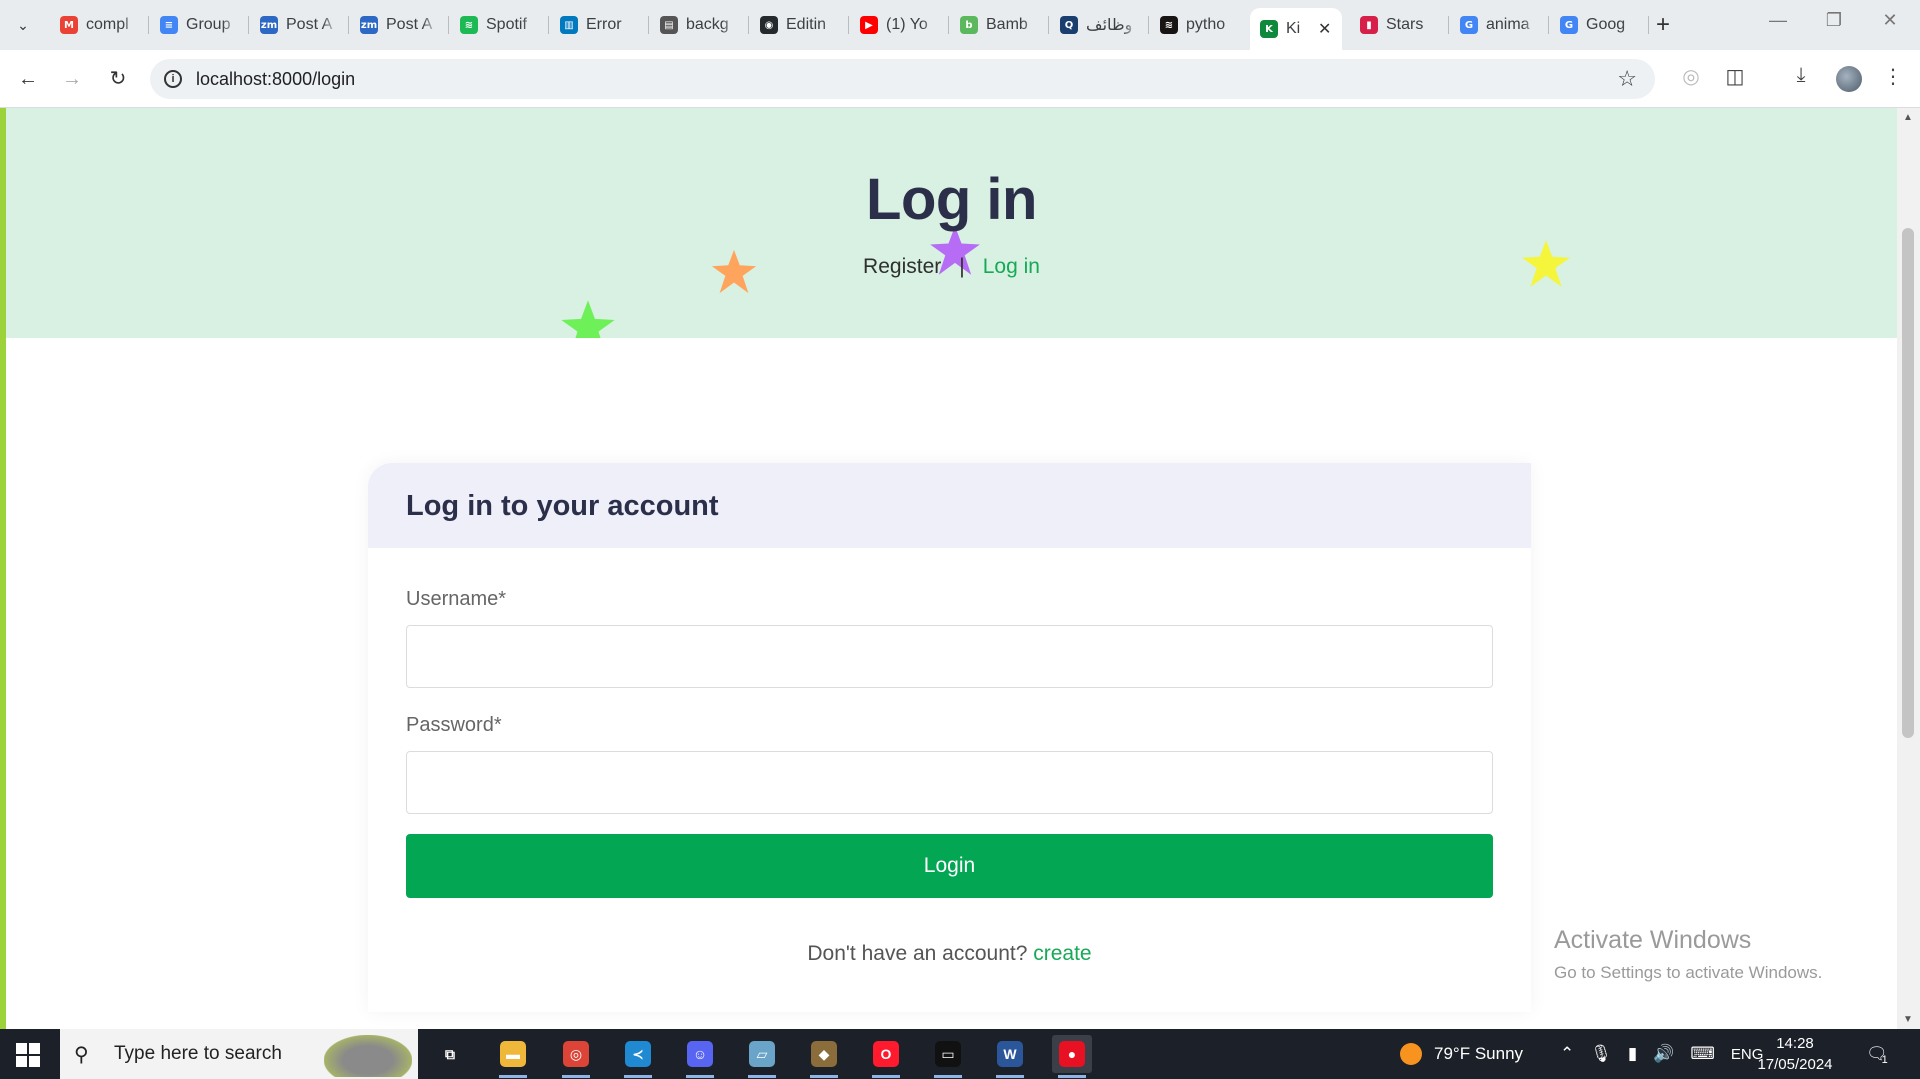 Image resolution: width=1920 pixels, height=1079 pixels. I want to click on bookmark-star-icon: ☆, so click(1627, 79).